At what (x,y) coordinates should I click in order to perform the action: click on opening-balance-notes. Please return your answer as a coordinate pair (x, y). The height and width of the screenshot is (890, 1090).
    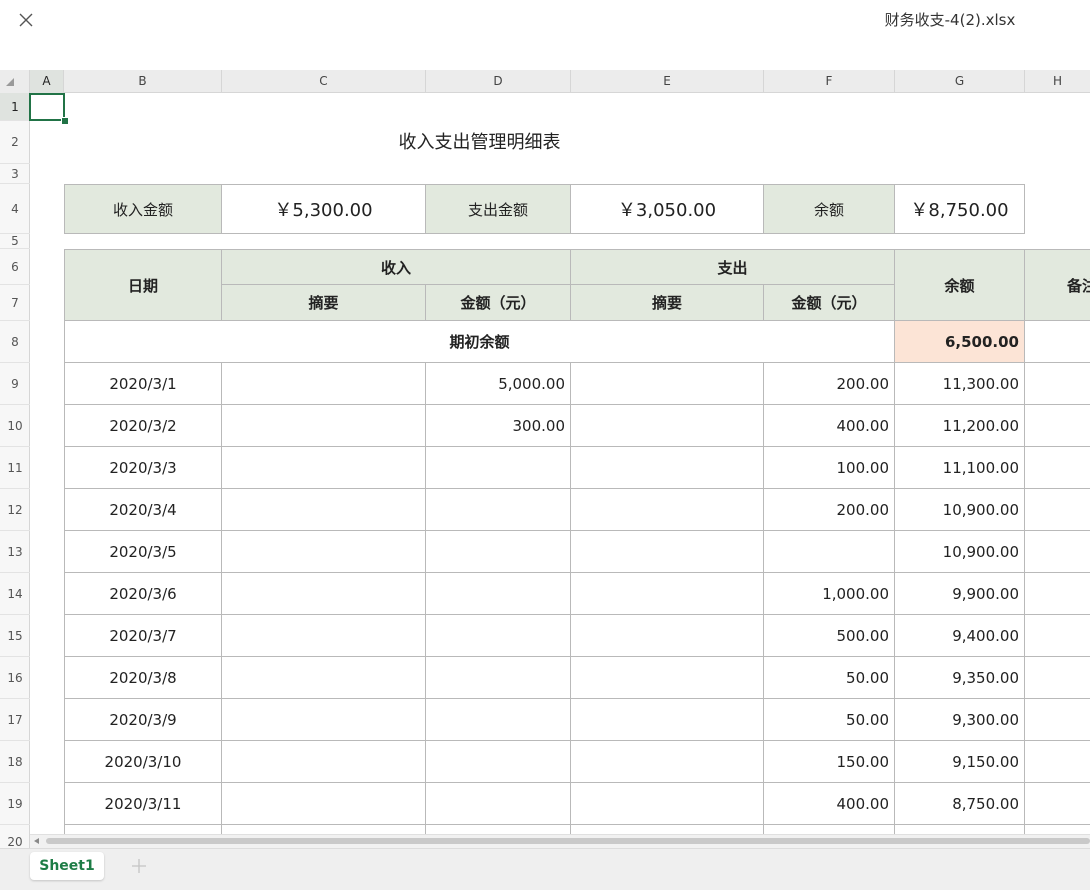
    Looking at the image, I should click on (1057, 342).